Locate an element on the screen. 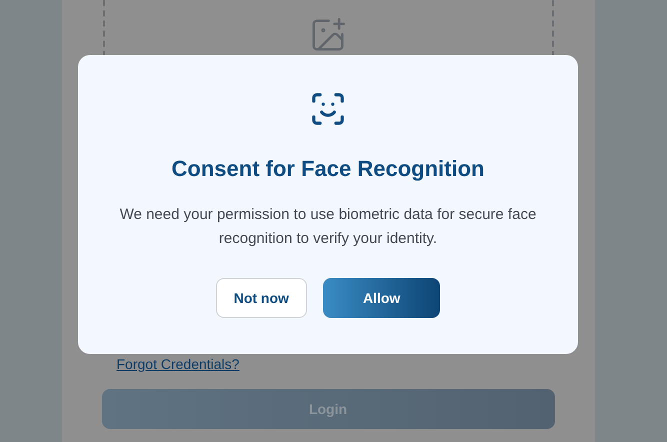 The image size is (667, 442). forgot-credentials-link: Forgot Credentials? is located at coordinates (178, 364).